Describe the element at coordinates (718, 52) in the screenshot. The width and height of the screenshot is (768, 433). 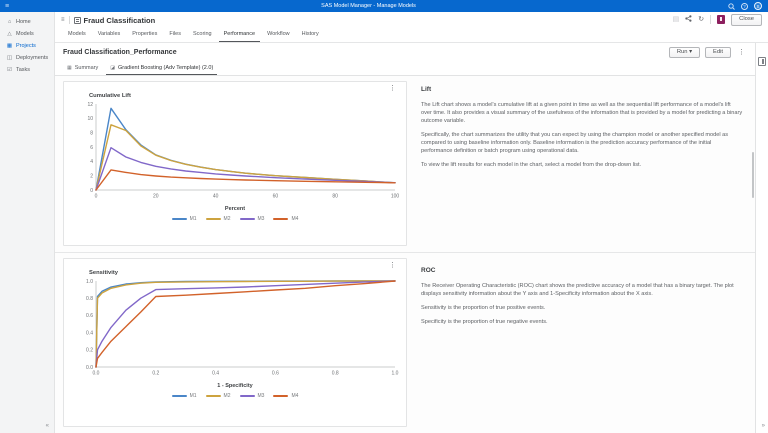
I see `edit-button: Edit` at that location.